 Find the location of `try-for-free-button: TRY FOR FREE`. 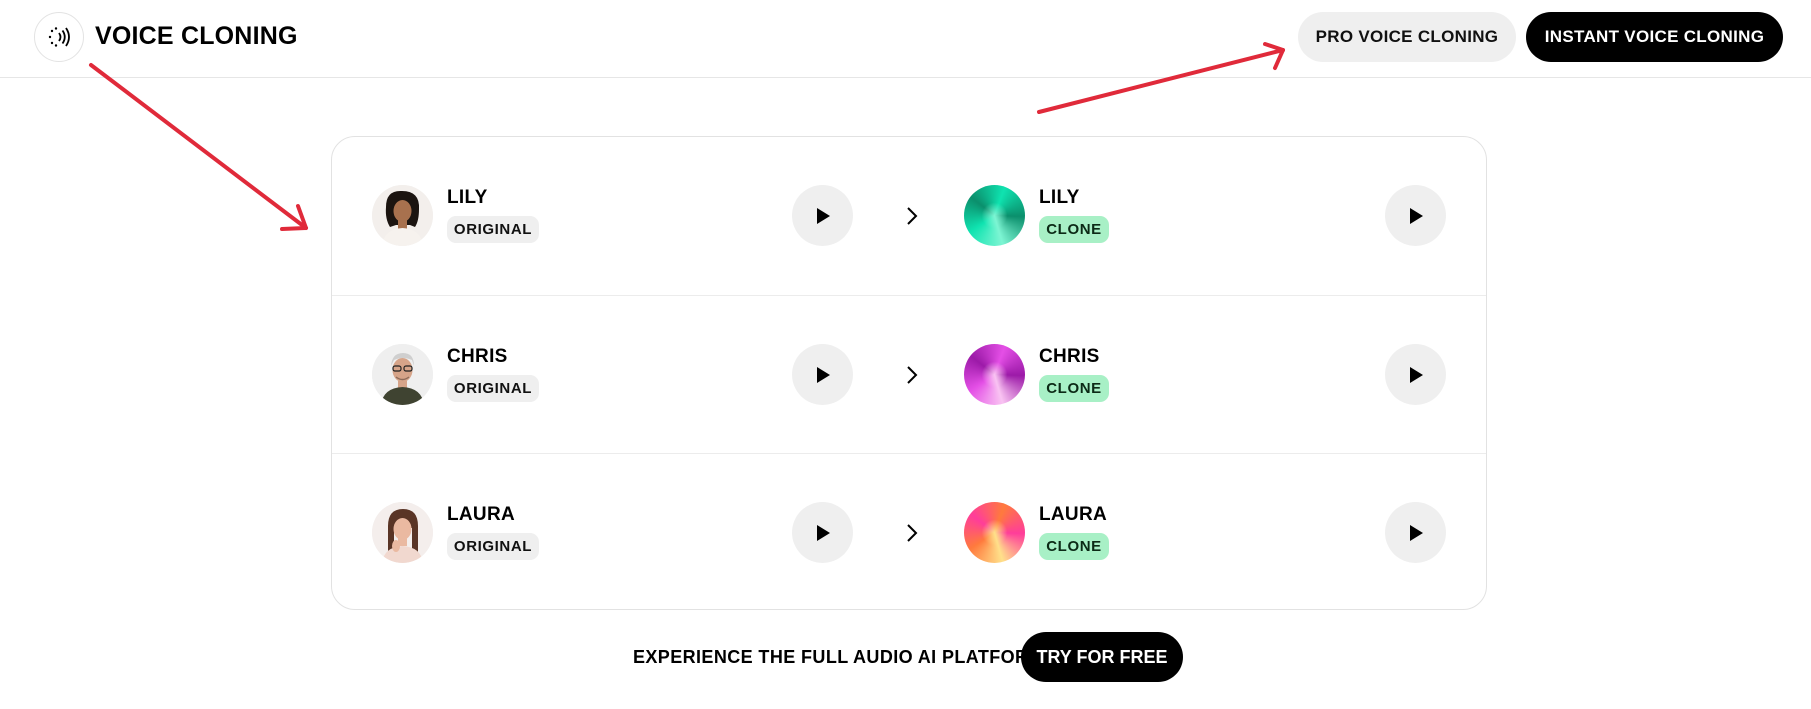

try-for-free-button: TRY FOR FREE is located at coordinates (1102, 657).